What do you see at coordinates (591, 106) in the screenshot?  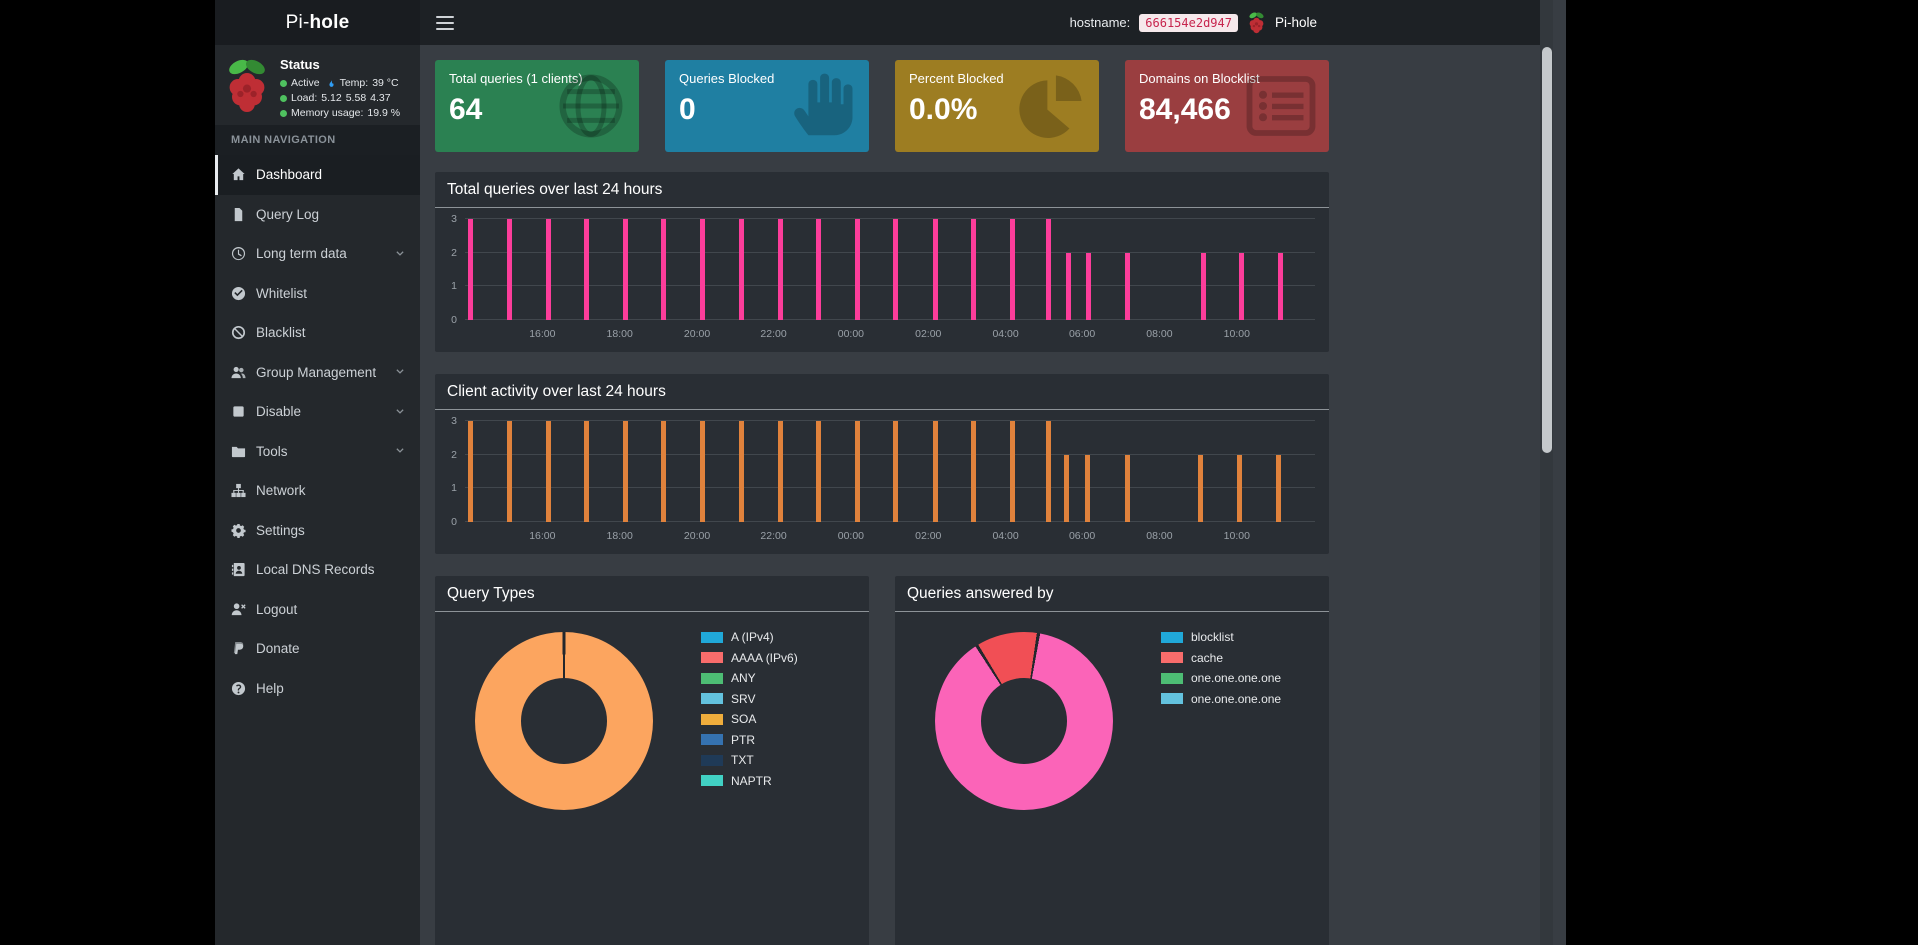 I see `globe-icon` at bounding box center [591, 106].